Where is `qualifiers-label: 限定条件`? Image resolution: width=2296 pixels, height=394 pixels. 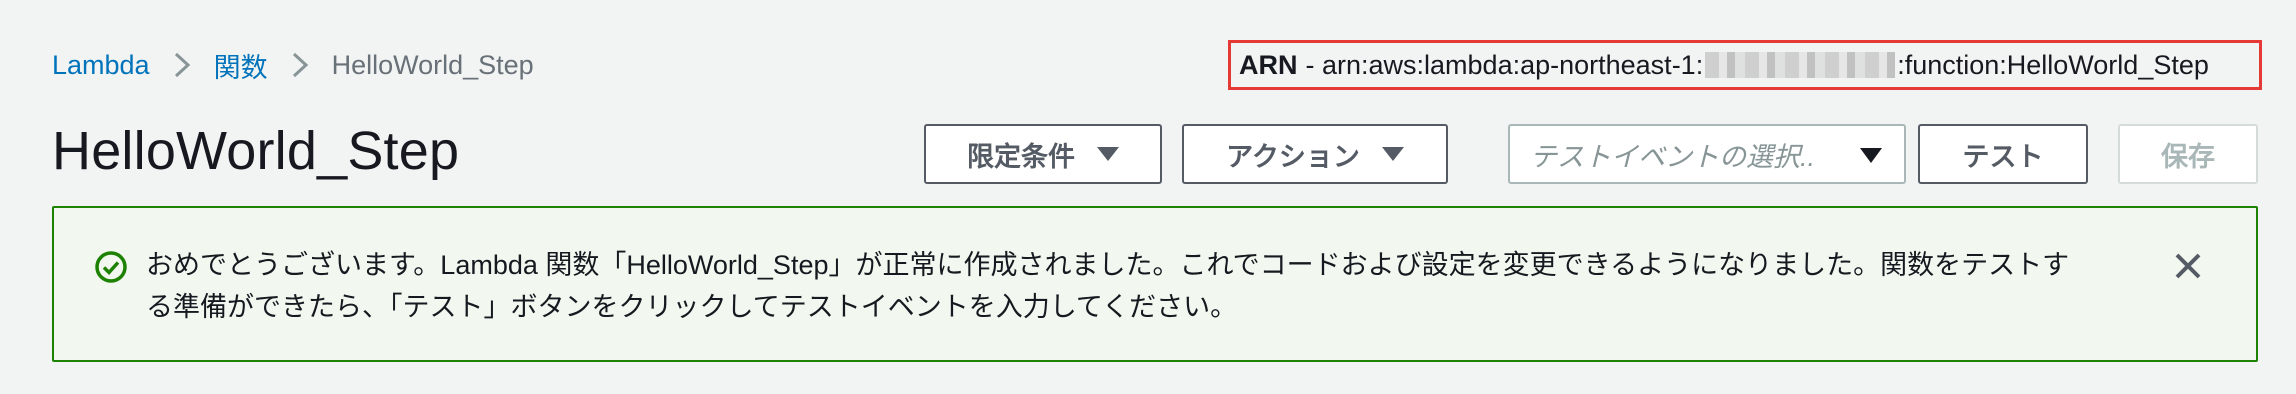
qualifiers-label: 限定条件 is located at coordinates (1021, 156).